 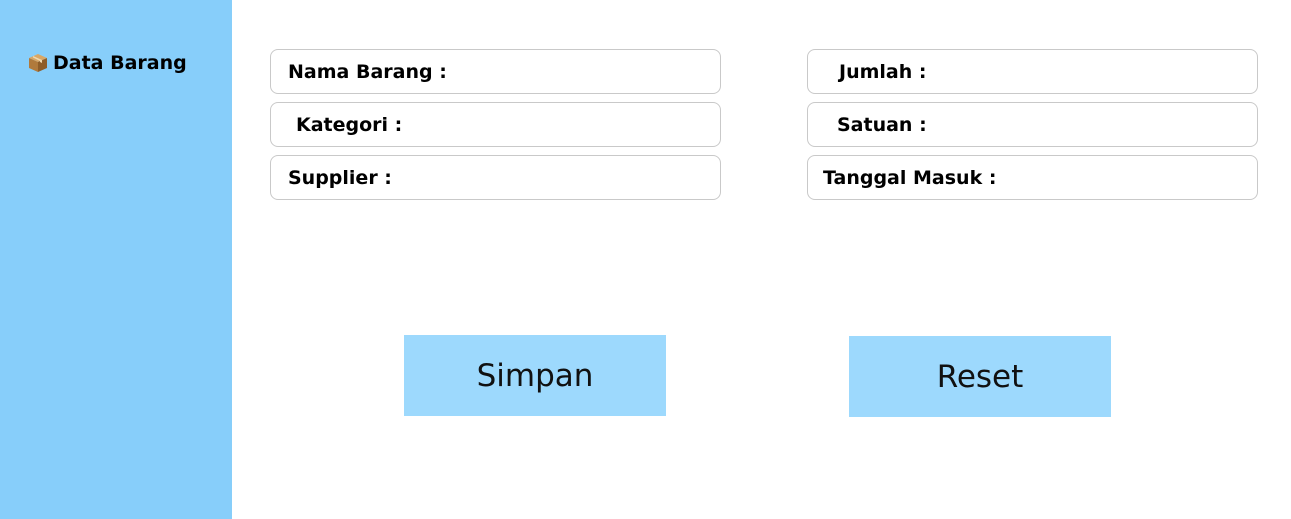 What do you see at coordinates (883, 71) in the screenshot?
I see `jumlah-label: Jumlah :` at bounding box center [883, 71].